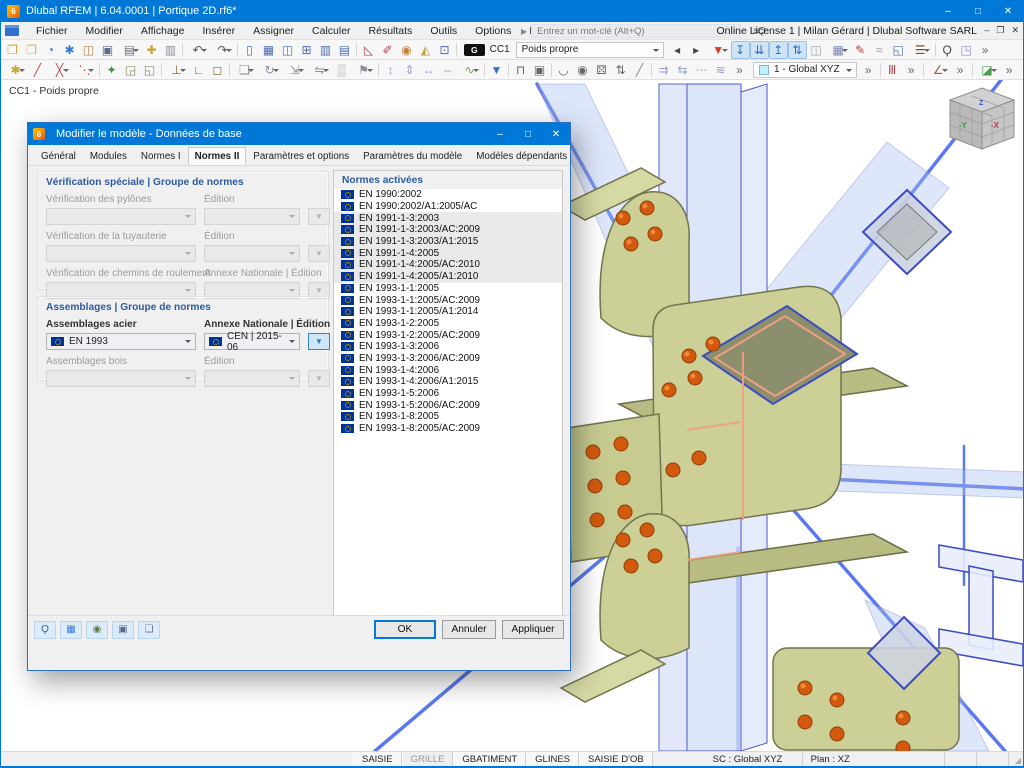 The width and height of the screenshot is (1024, 768). Describe the element at coordinates (104, 31) in the screenshot. I see `menu-item: Modifier` at that location.